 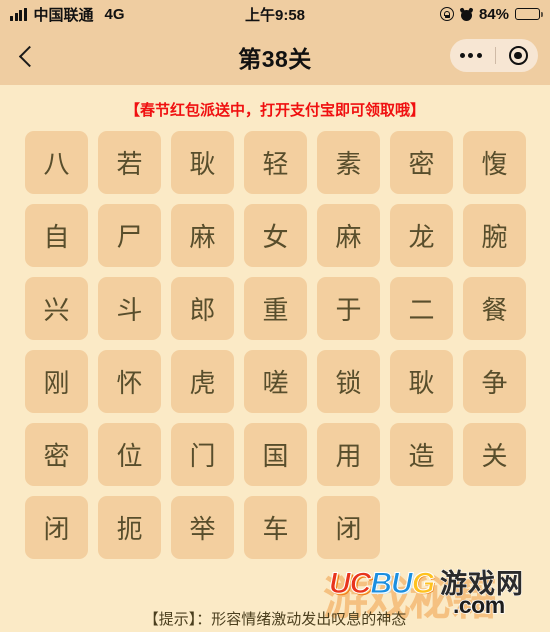 I want to click on char-tile: 于, so click(x=348, y=308).